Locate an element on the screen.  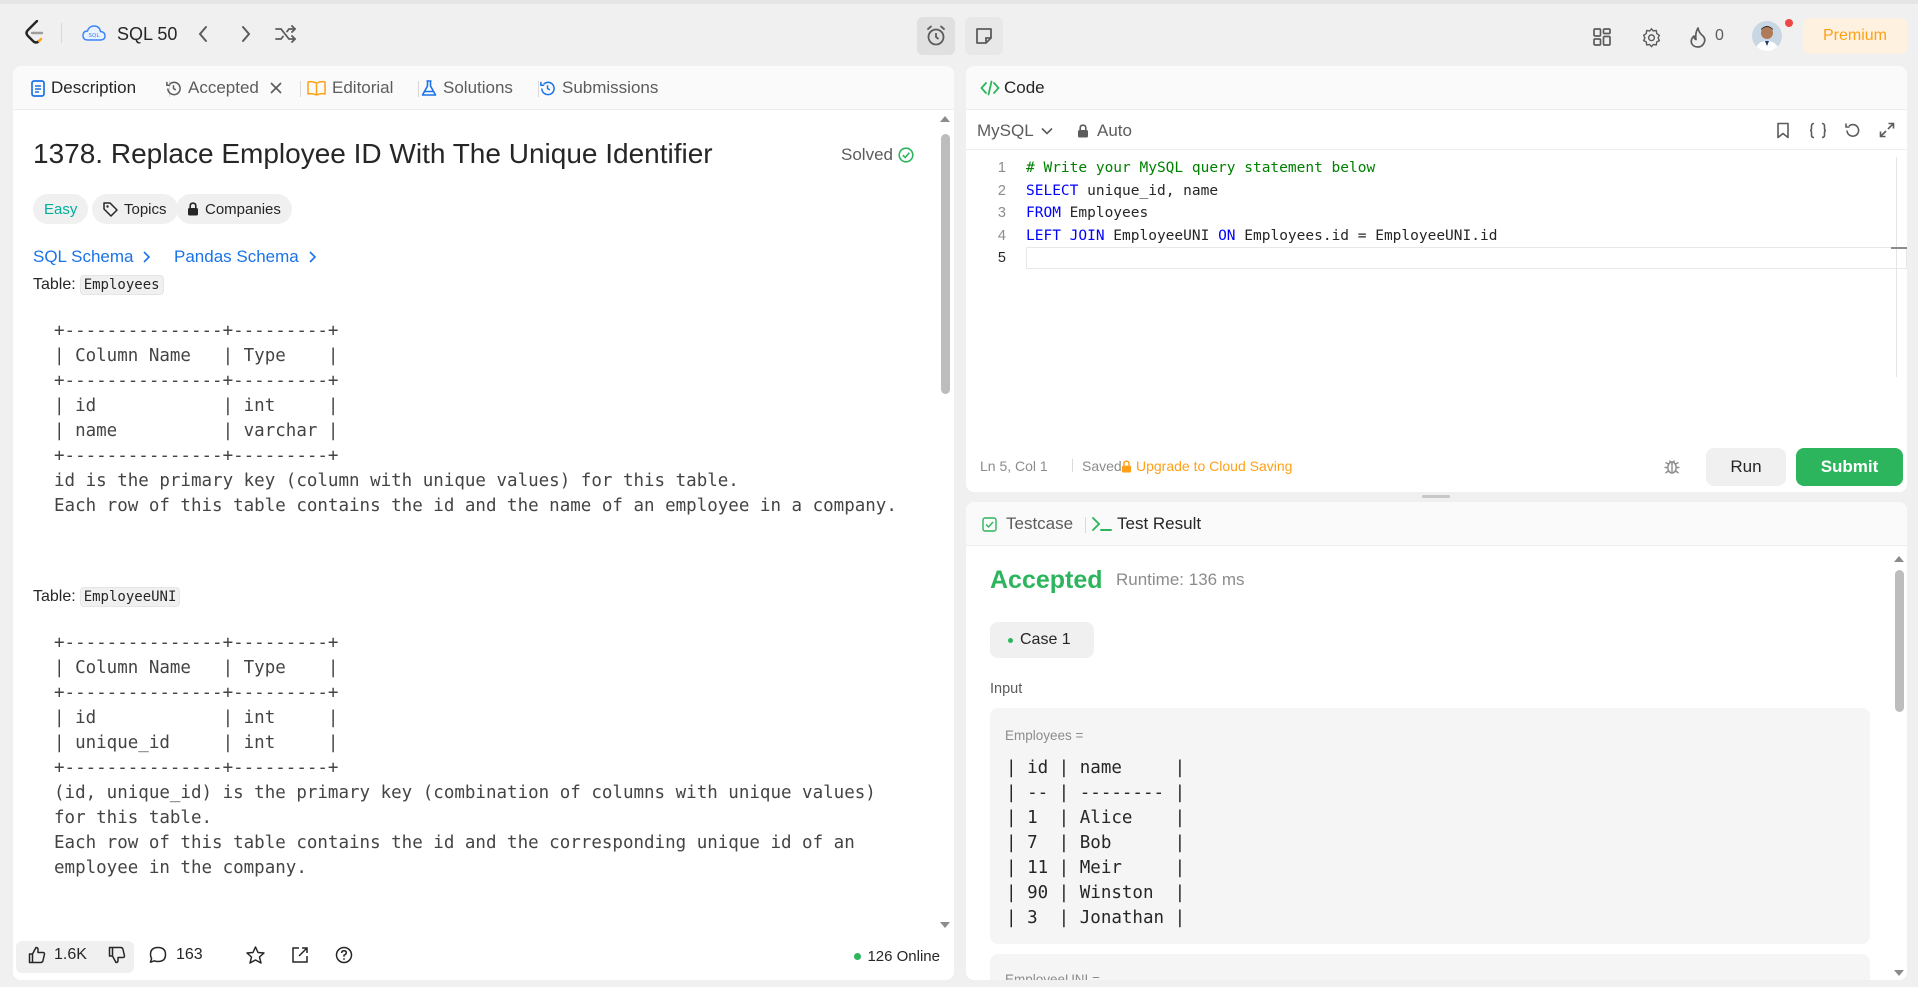
tab-solutions: Solutions is located at coordinates (467, 88).